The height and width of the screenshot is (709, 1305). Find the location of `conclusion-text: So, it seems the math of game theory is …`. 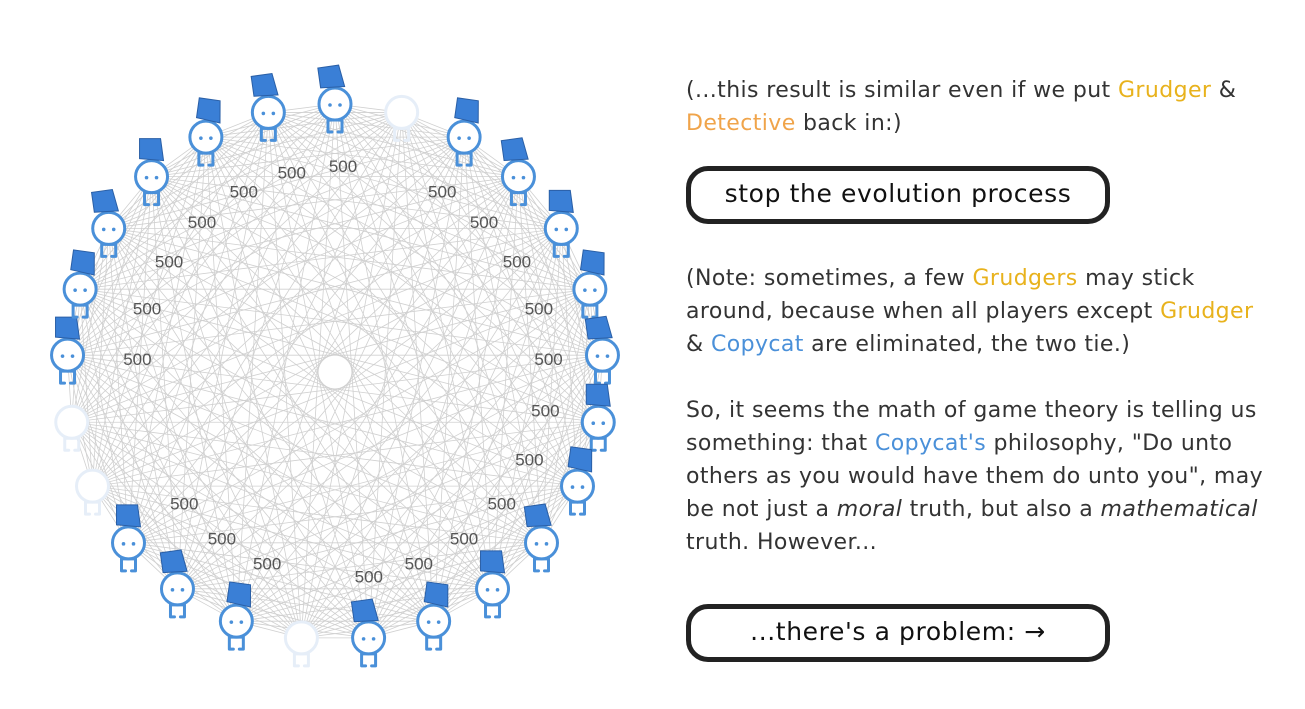

conclusion-text: So, it seems the math of game theory is … is located at coordinates (981, 476).